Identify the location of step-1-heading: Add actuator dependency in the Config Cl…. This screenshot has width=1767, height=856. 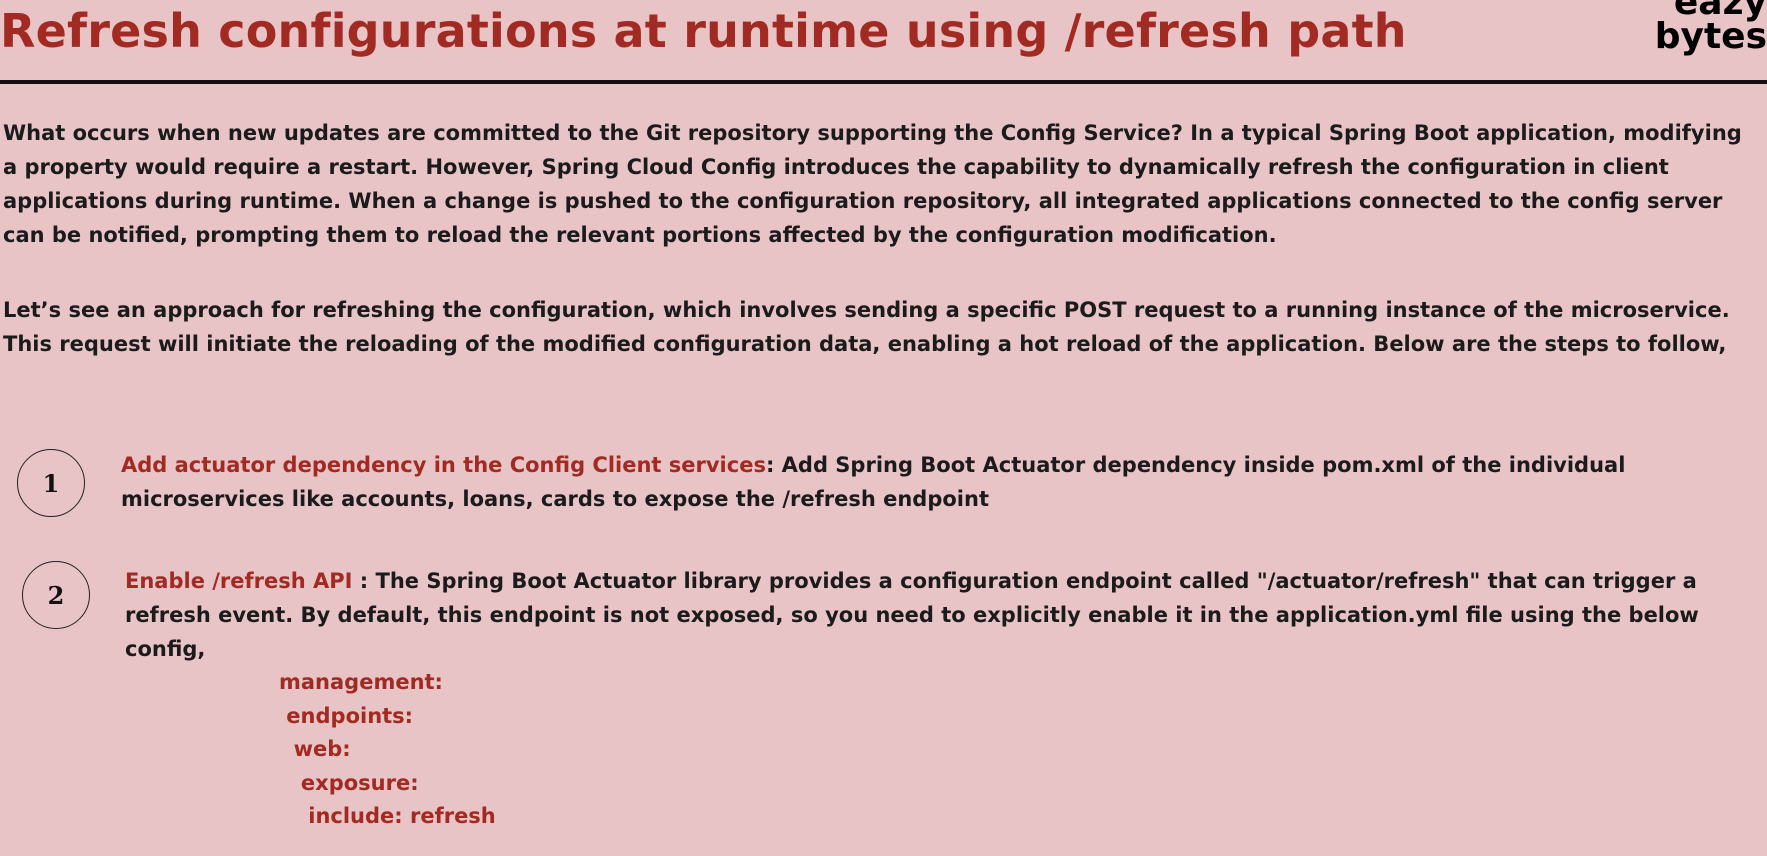
(443, 465).